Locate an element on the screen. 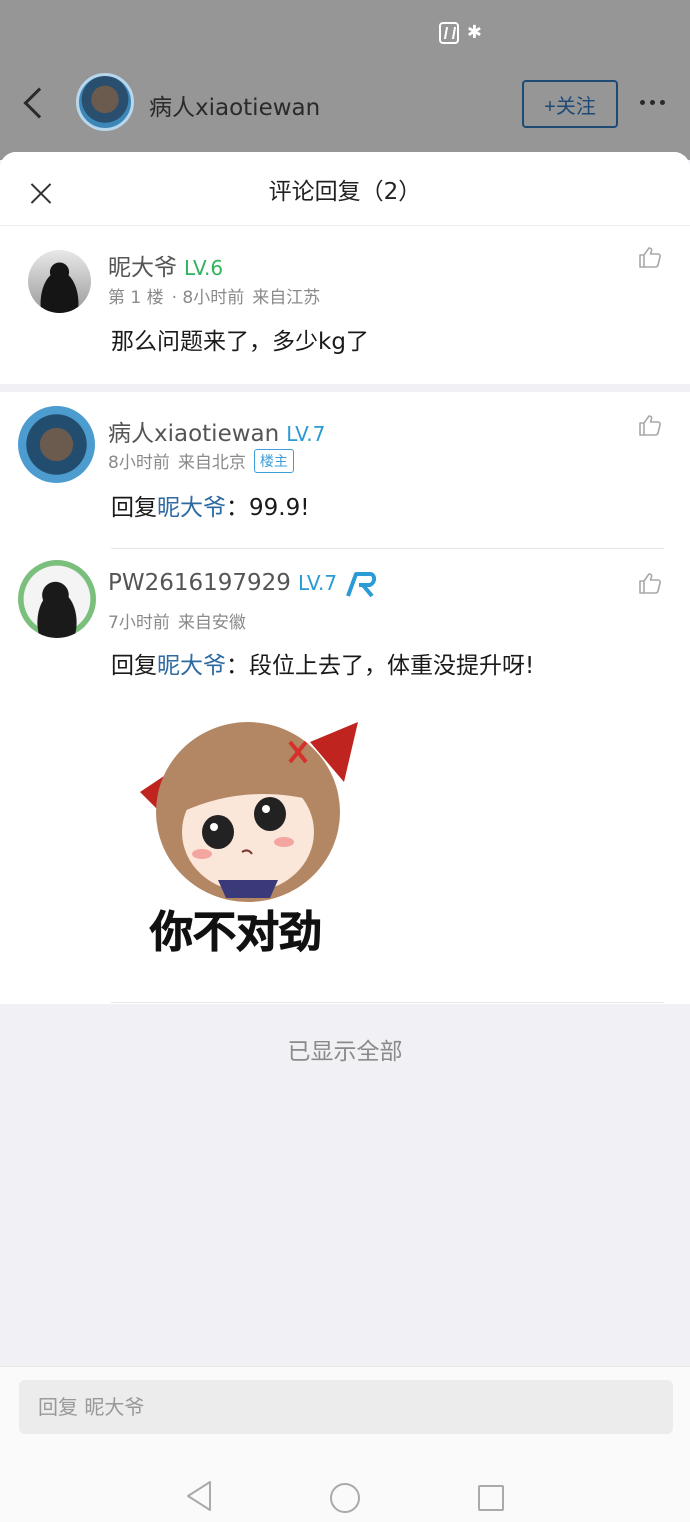 The width and height of the screenshot is (690, 1522). reply-content: ：99.9! is located at coordinates (268, 508).